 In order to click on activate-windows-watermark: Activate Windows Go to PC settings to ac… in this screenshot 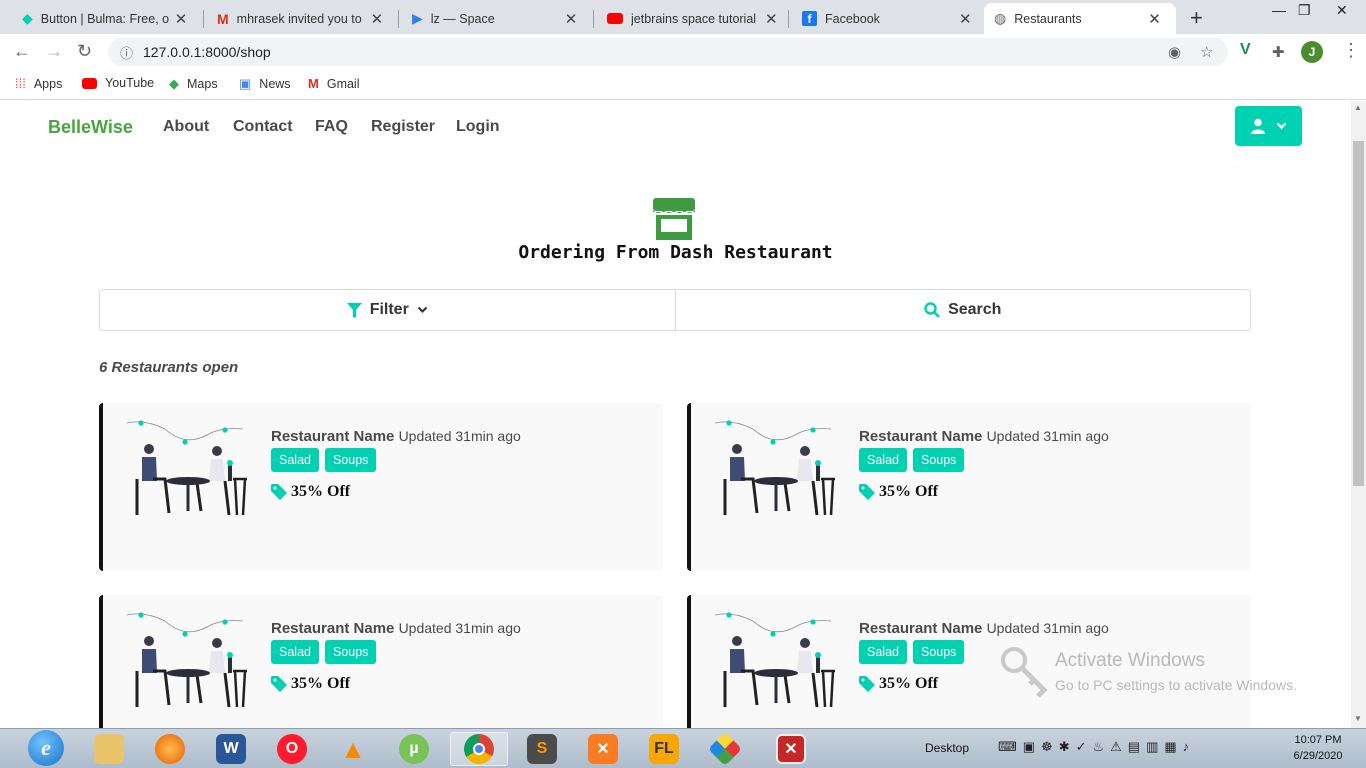, I will do `click(1165, 676)`.